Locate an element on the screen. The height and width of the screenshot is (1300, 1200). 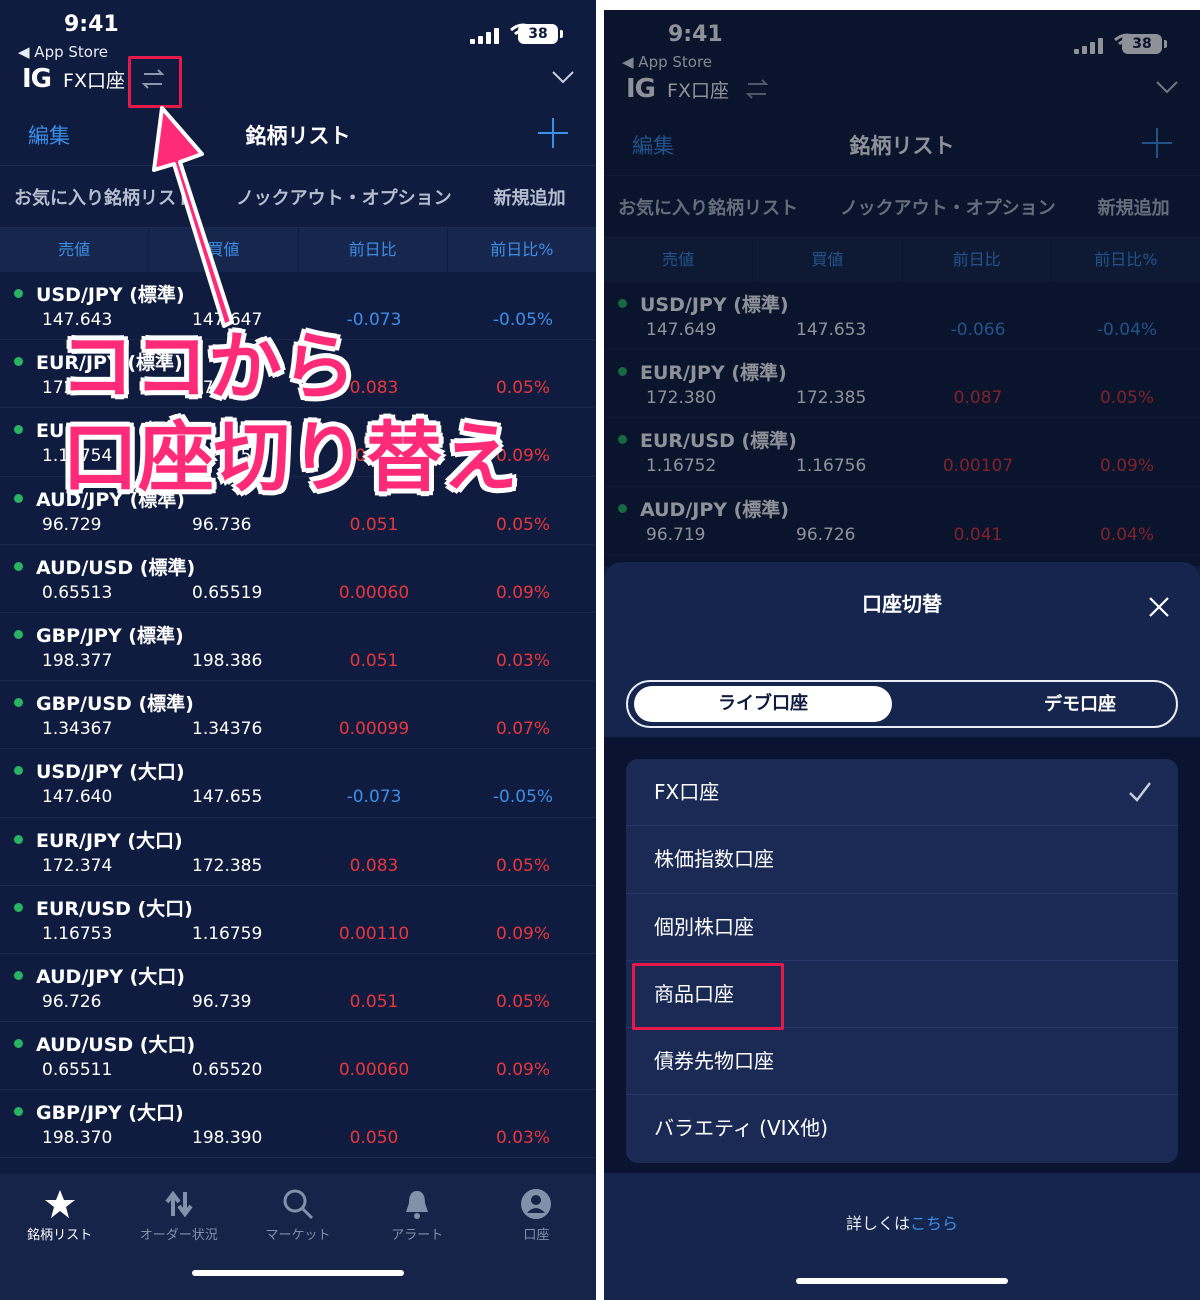
annotation-line-1: ココから is located at coordinates (208, 367).